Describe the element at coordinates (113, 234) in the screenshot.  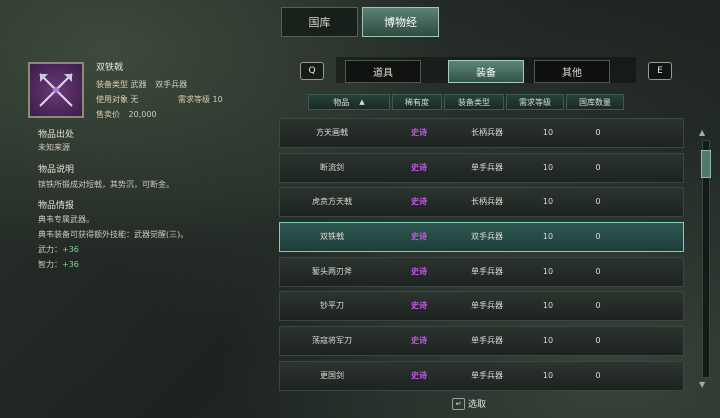
I see `intel-line-2: 典韦装备可获得额外技能：武器觉醒(三)。` at that location.